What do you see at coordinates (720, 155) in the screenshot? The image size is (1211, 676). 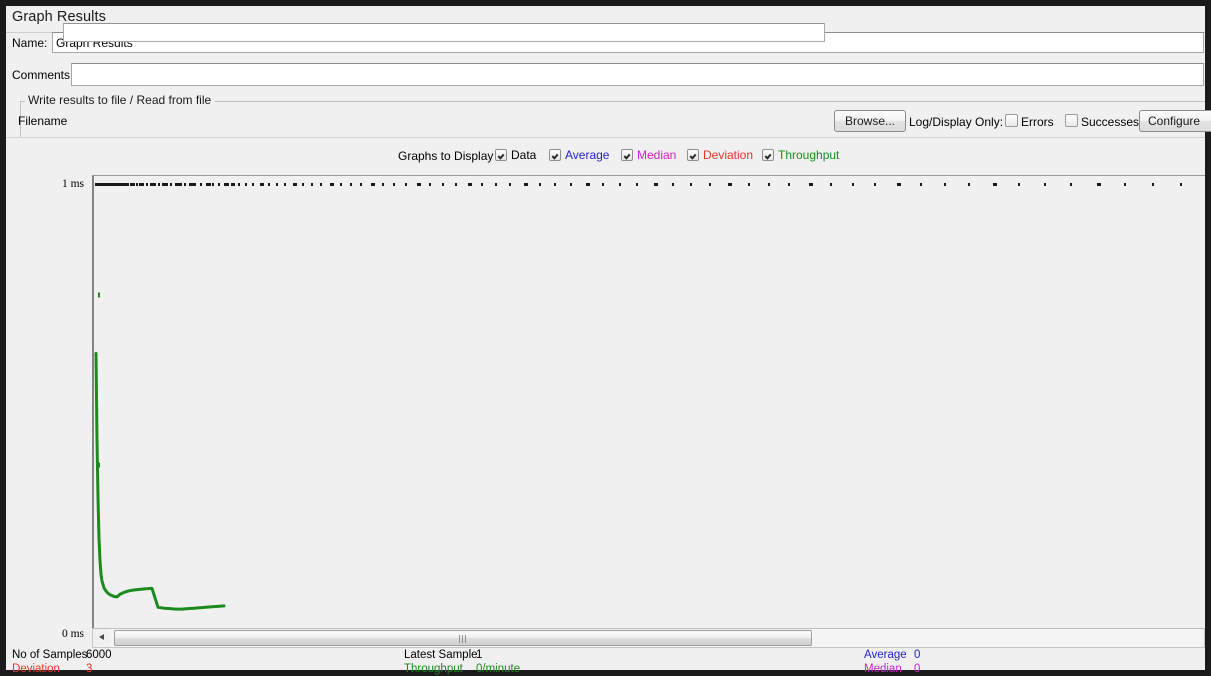 I see `graph-toggle-deviation: Deviation` at bounding box center [720, 155].